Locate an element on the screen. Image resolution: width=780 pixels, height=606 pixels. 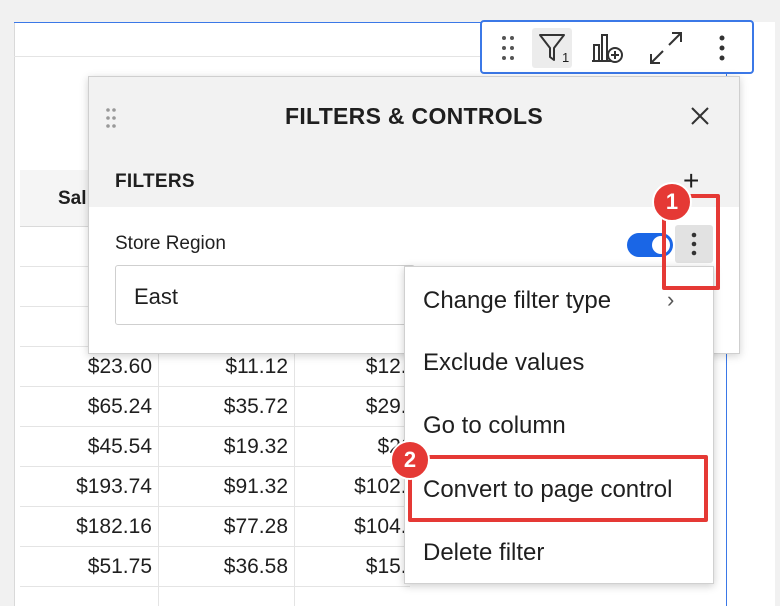
filter-button: 1 is located at coordinates (552, 48).